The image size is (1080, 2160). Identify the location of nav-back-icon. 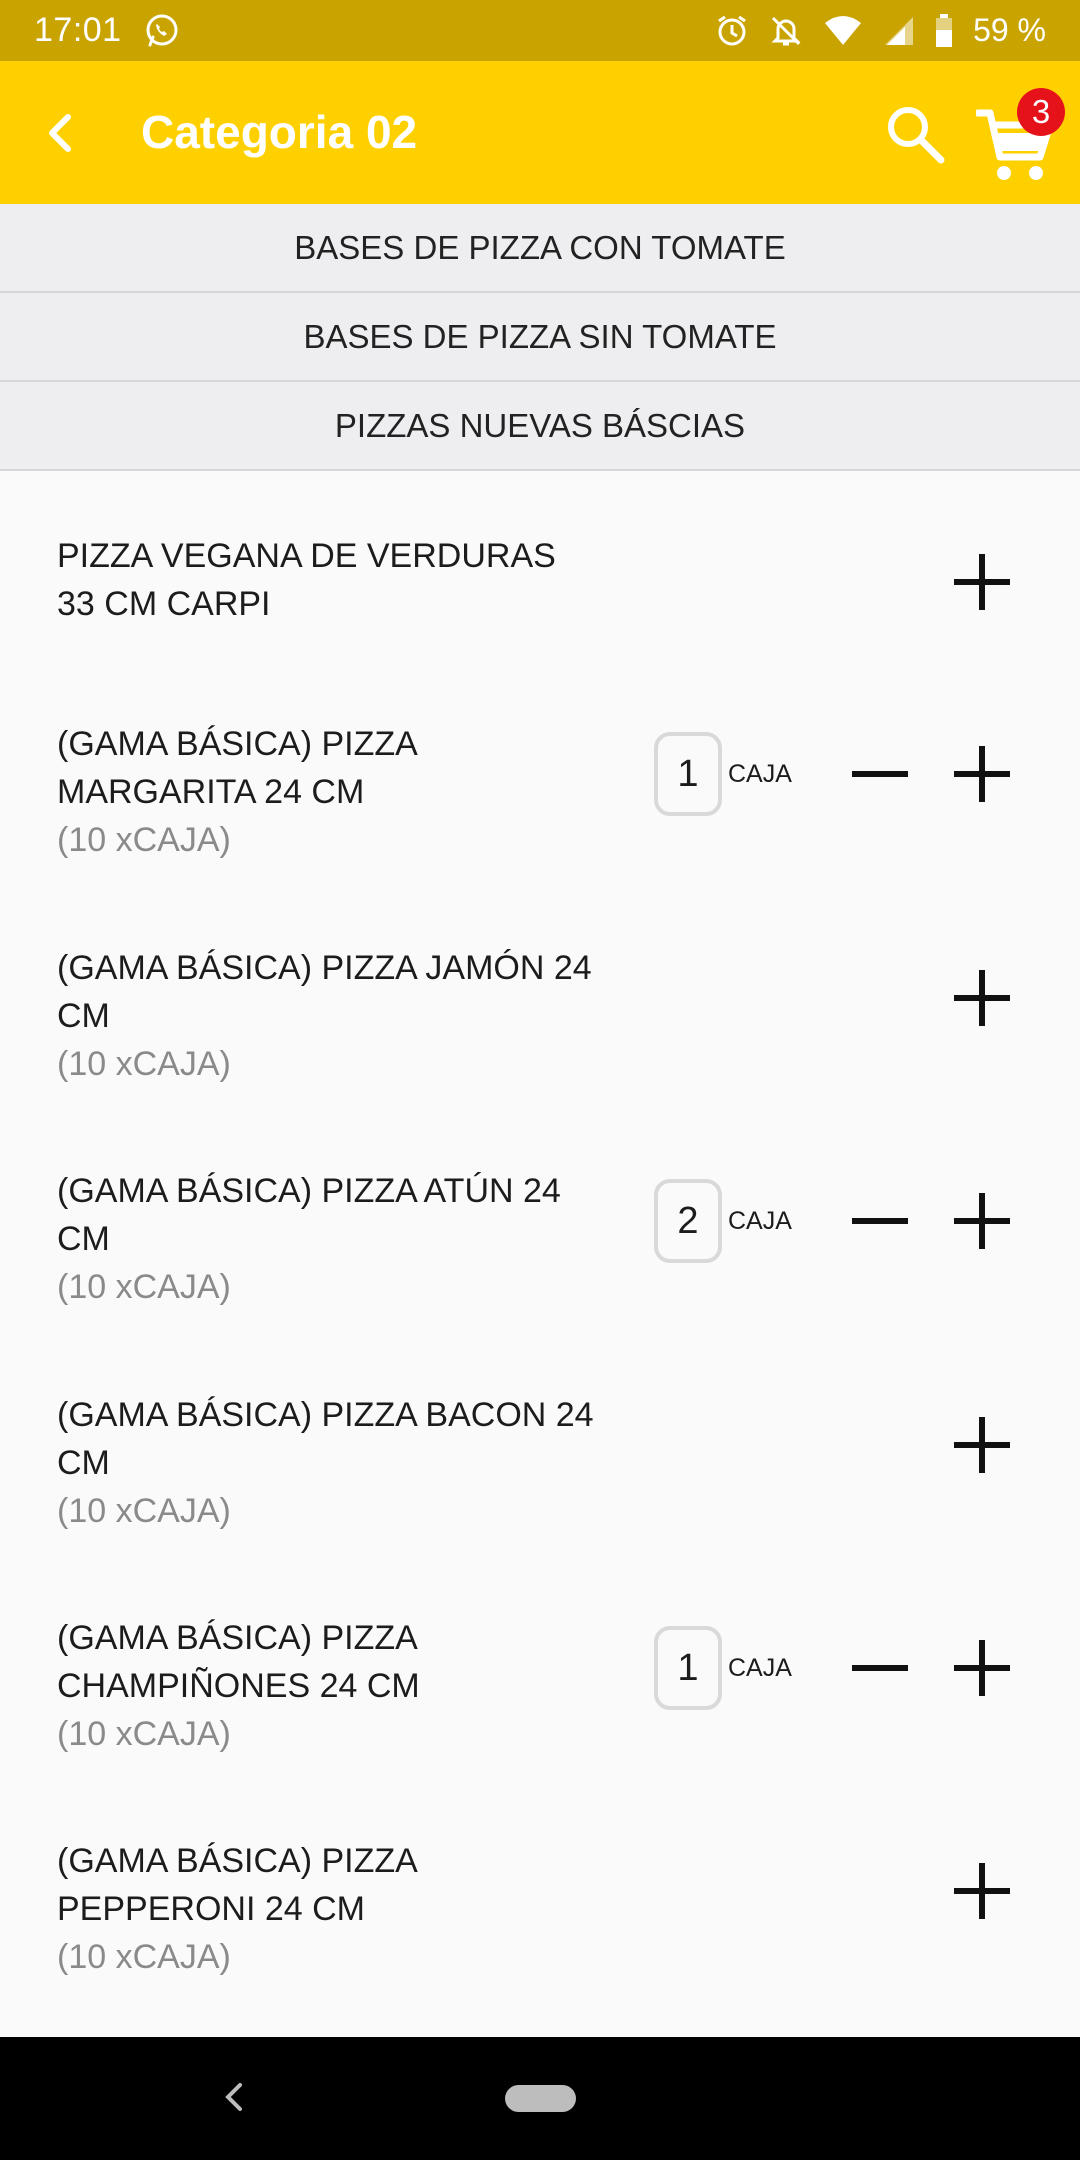
(233, 2097).